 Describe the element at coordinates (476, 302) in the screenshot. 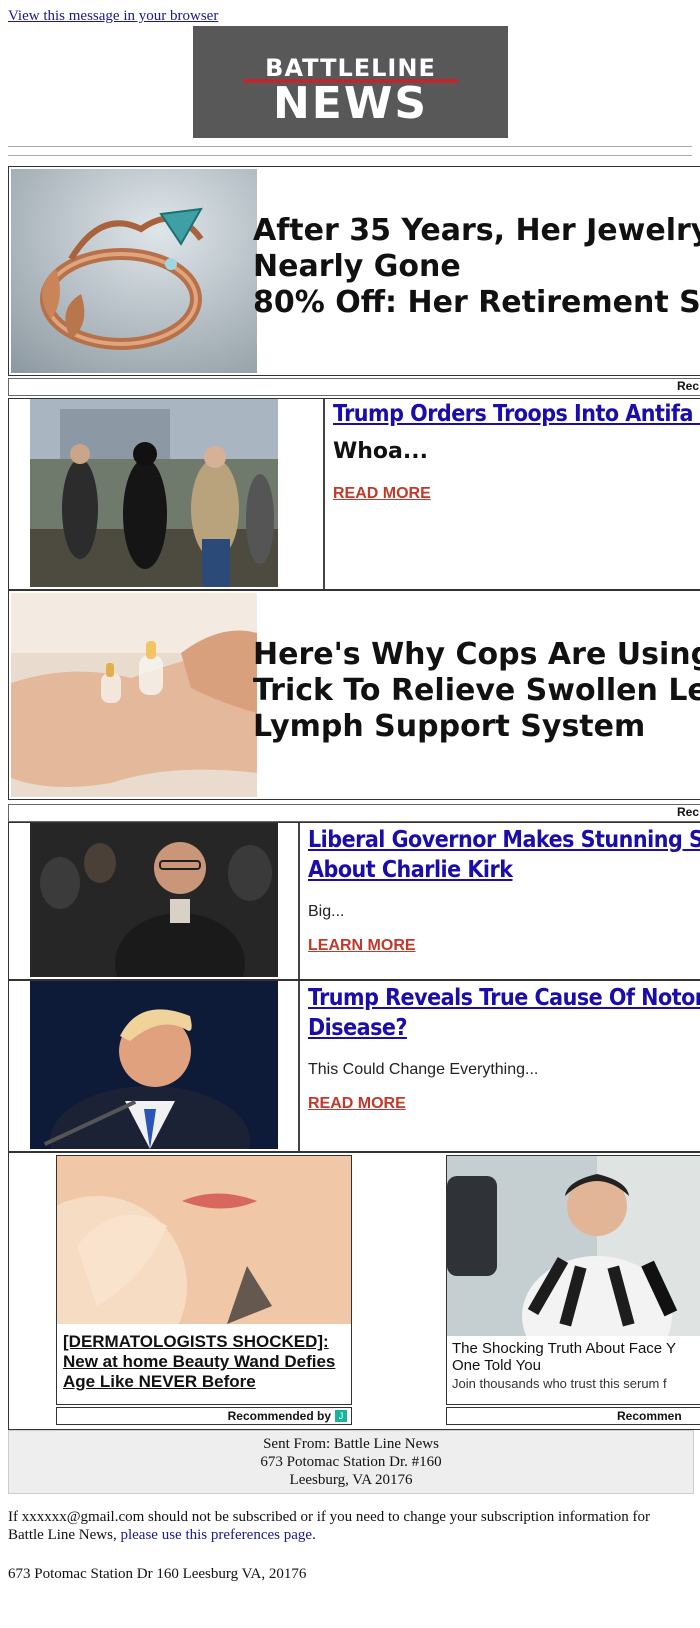

I see `ad-jewelry-headline-3: 80% Off: Her Retirement Sale` at that location.